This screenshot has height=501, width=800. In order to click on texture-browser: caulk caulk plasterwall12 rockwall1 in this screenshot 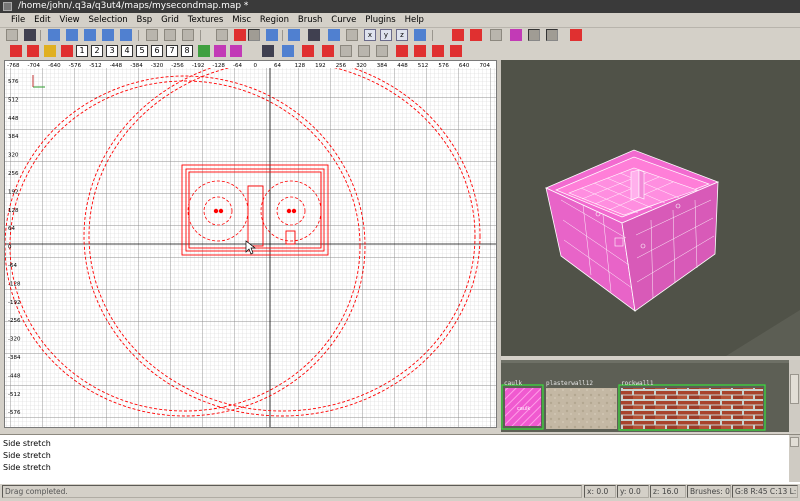, I will do `click(645, 396)`.